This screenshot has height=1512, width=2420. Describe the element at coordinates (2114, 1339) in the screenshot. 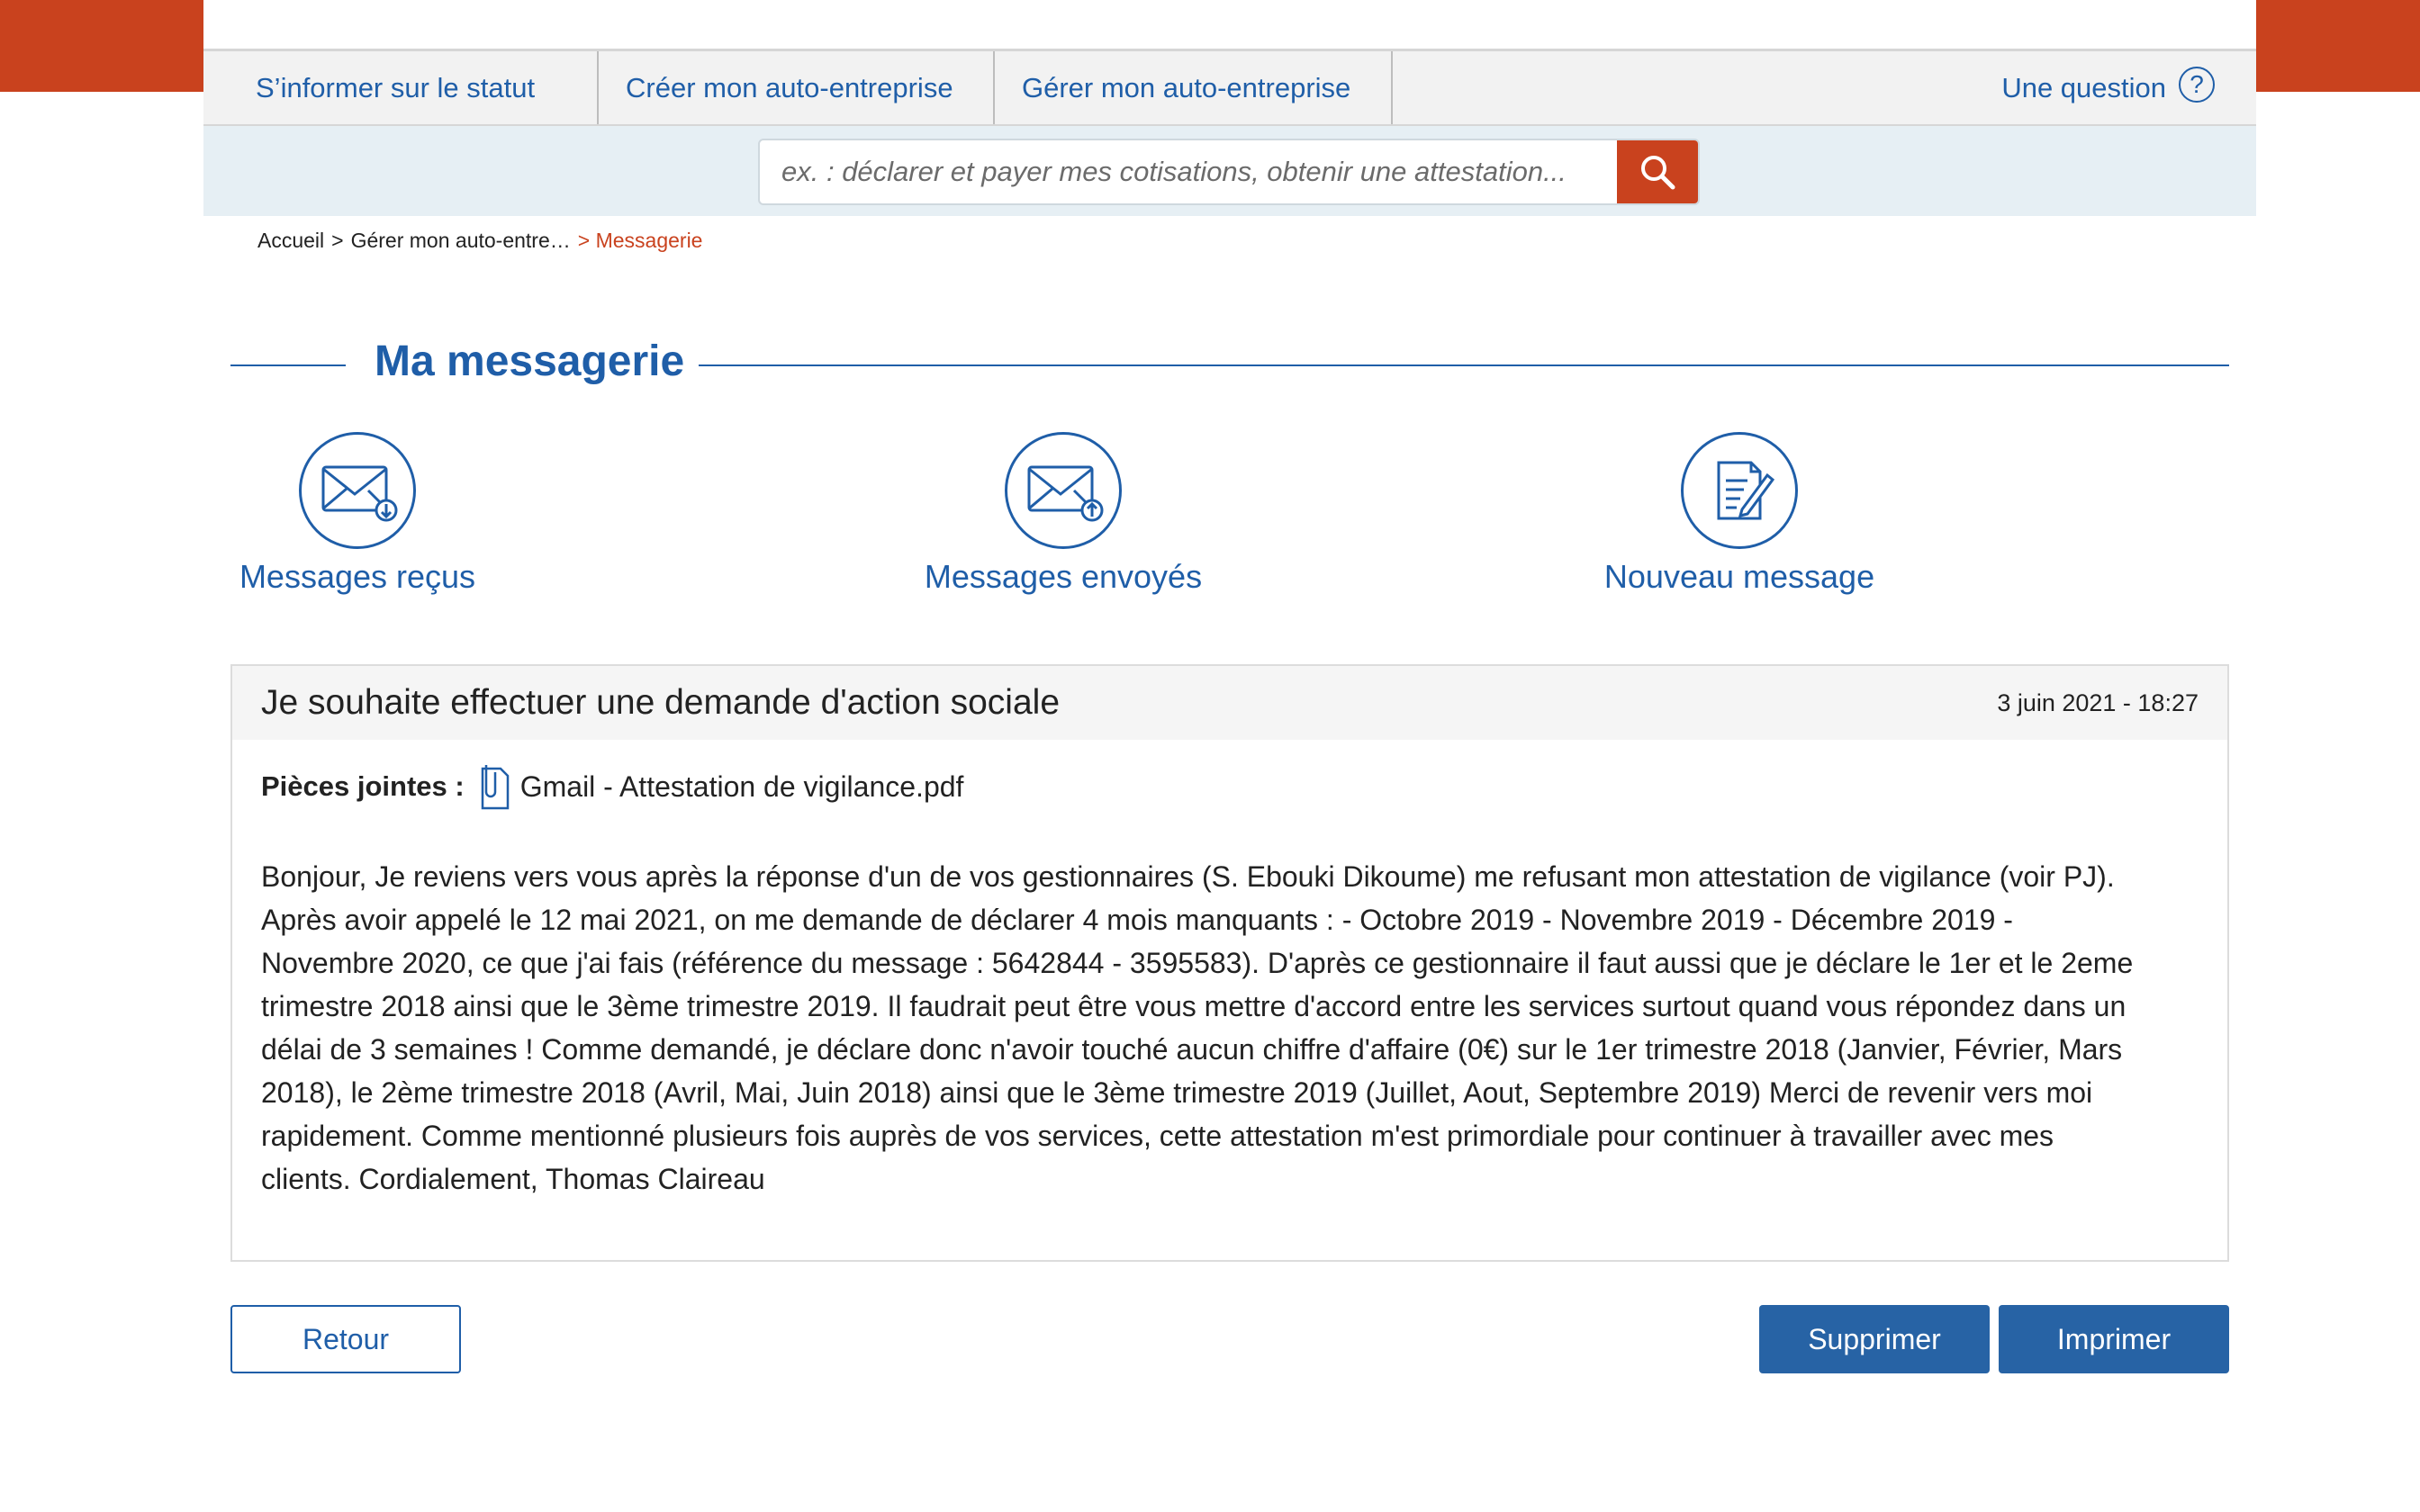

I see `print-button: Imprimer` at that location.